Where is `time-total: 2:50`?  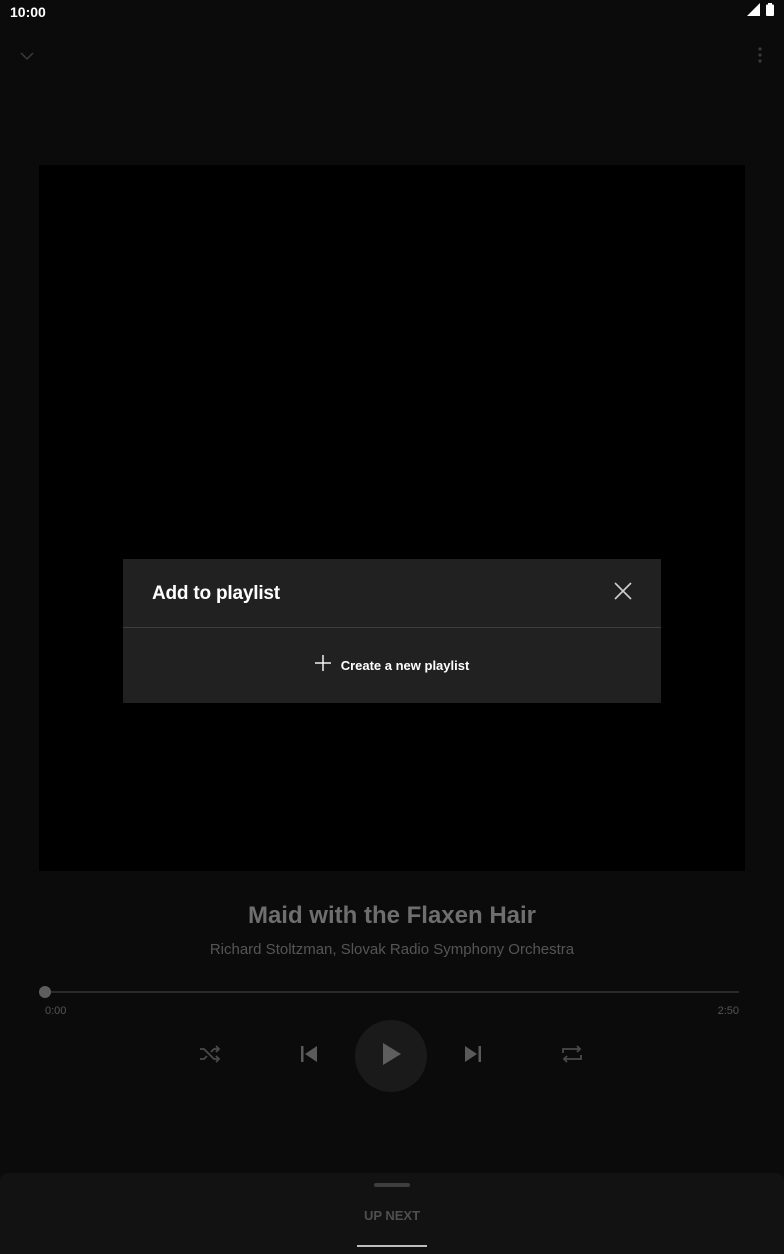
time-total: 2:50 is located at coordinates (728, 1011).